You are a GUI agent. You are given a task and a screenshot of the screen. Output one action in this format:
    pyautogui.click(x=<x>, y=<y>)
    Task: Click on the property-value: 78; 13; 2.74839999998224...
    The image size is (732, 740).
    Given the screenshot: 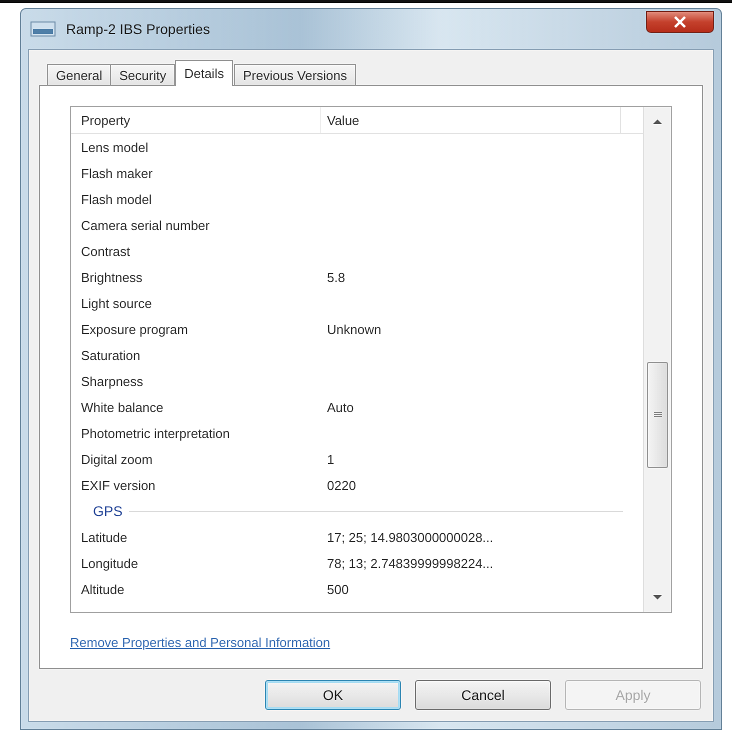 What is the action you would take?
    pyautogui.click(x=410, y=563)
    